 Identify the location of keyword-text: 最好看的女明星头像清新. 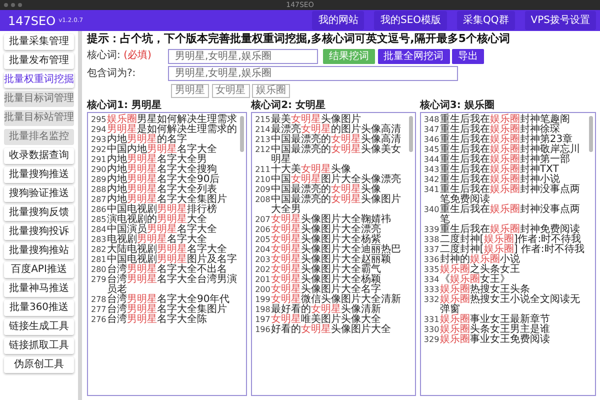
(326, 310).